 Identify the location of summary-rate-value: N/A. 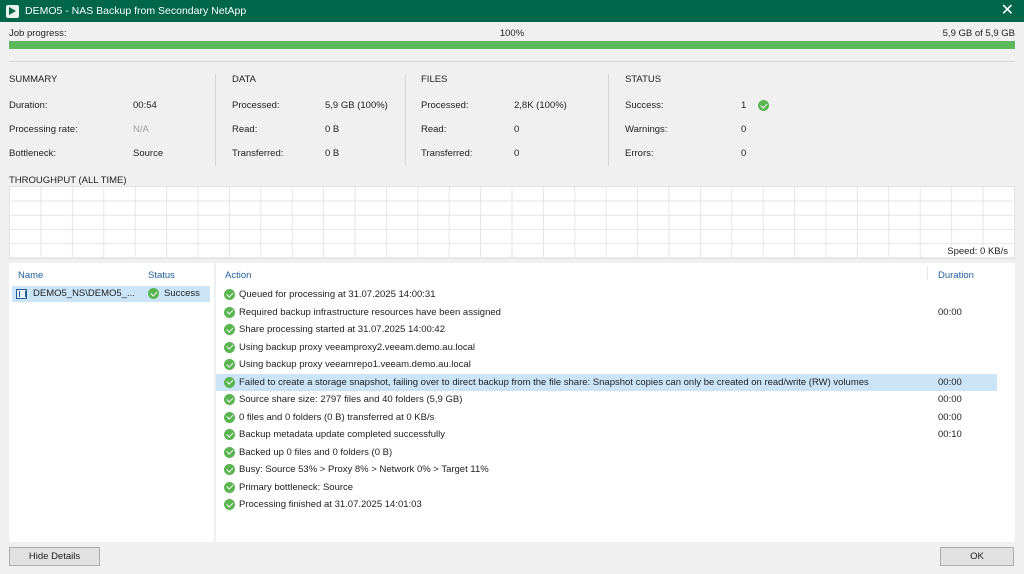
(141, 129).